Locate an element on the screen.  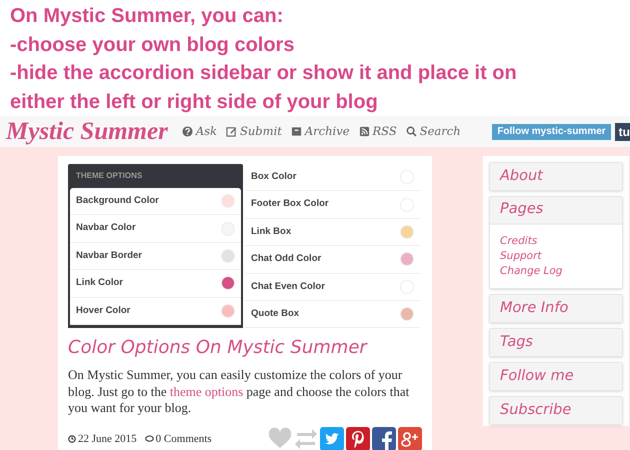
option-label: Box Color is located at coordinates (273, 177).